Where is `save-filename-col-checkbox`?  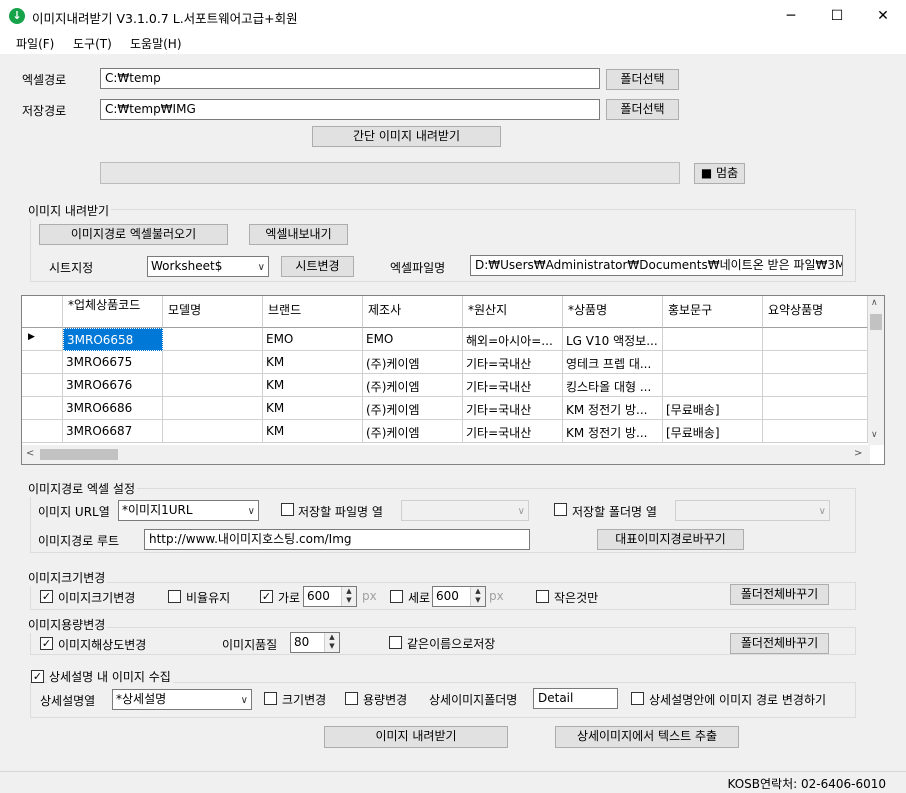 save-filename-col-checkbox is located at coordinates (287, 509).